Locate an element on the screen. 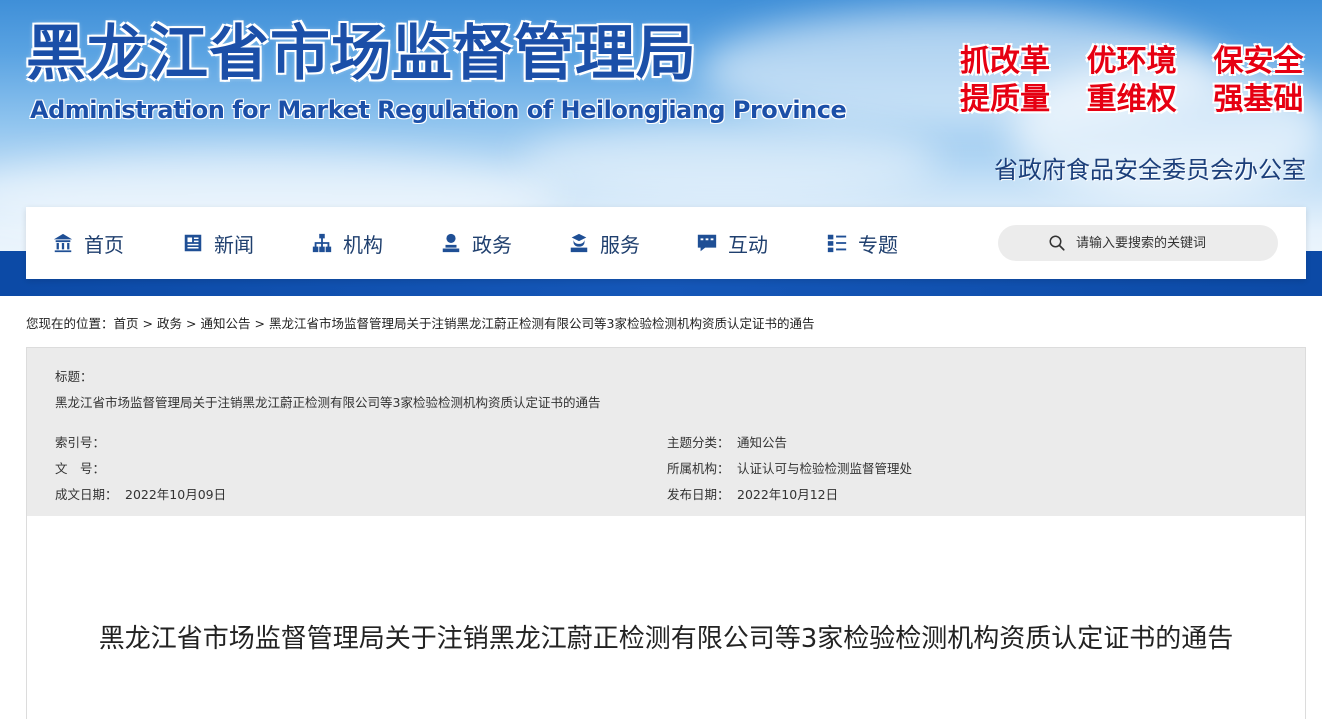  site-title: 黑龙江省市场监督管理局 is located at coordinates (361, 54).